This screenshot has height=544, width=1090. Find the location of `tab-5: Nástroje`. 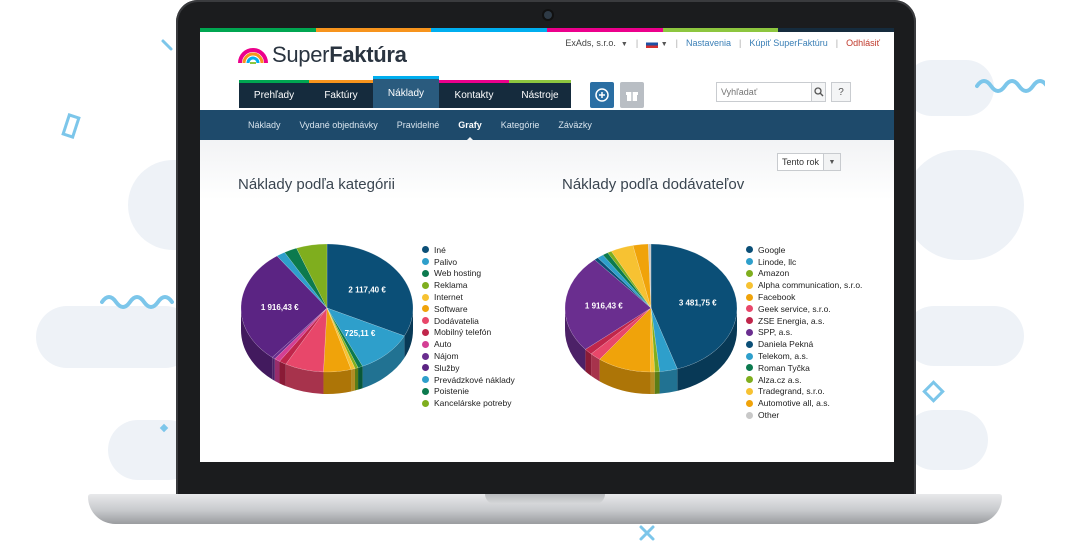

tab-5: Nástroje is located at coordinates (540, 94).